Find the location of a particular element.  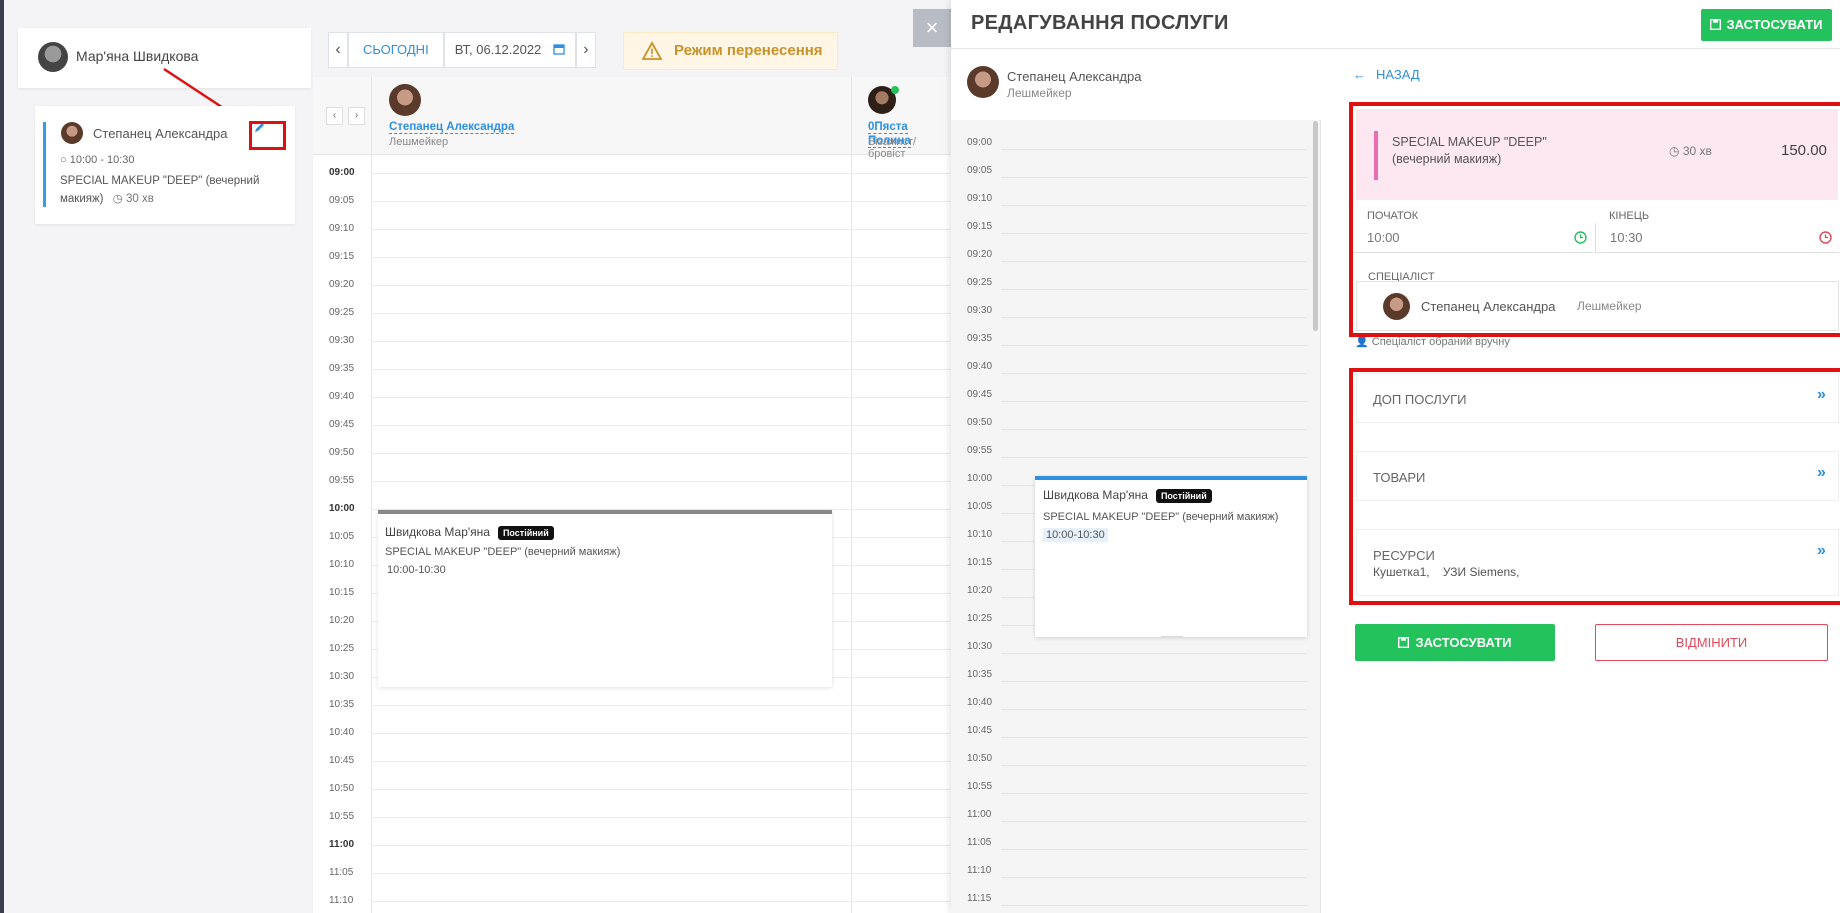

next-specialists-button: › is located at coordinates (356, 116).